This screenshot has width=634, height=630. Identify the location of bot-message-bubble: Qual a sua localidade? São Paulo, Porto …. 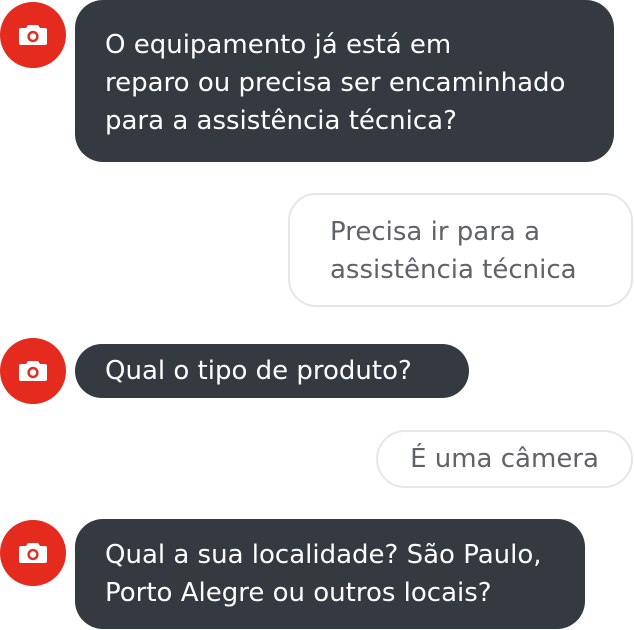
(330, 574).